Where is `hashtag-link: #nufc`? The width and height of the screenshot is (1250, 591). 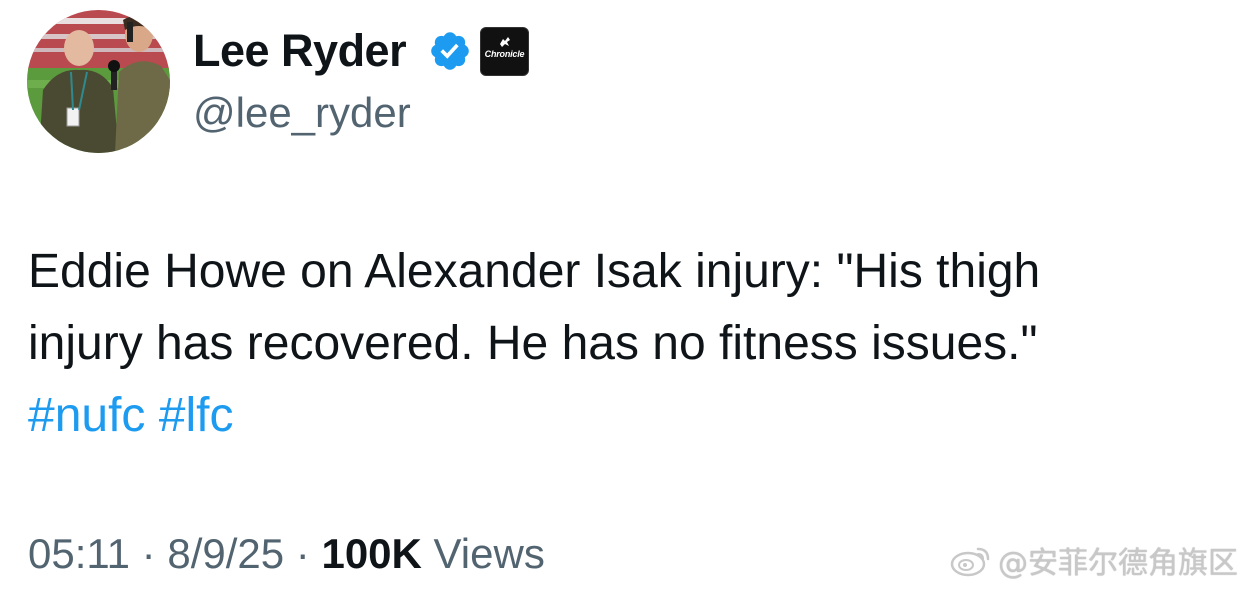
hashtag-link: #nufc is located at coordinates (86, 415).